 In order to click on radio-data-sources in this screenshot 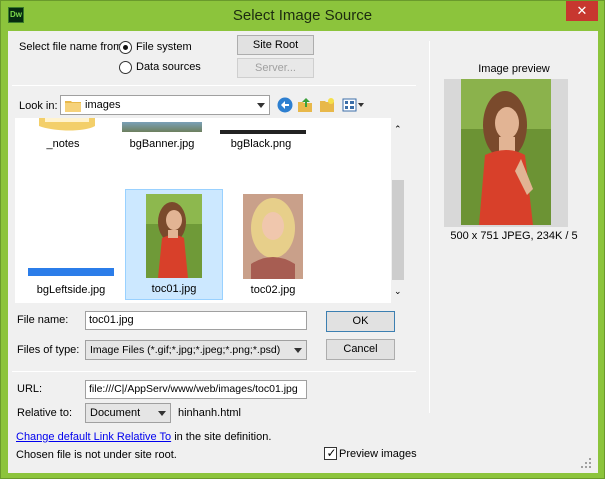, I will do `click(125, 67)`.